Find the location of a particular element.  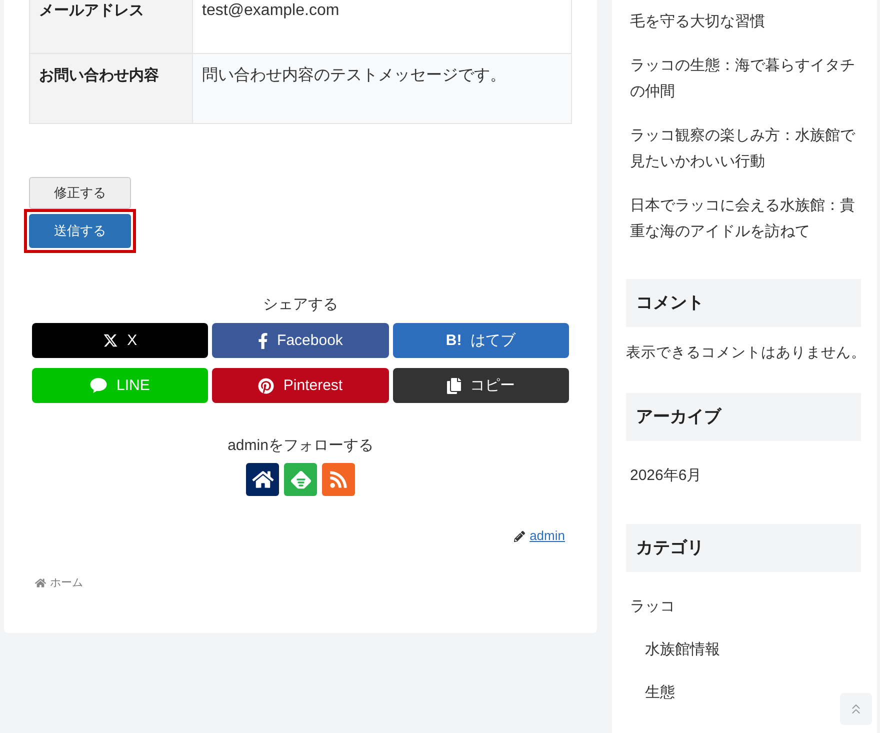

follow-heading: adminをフォローする is located at coordinates (301, 446).